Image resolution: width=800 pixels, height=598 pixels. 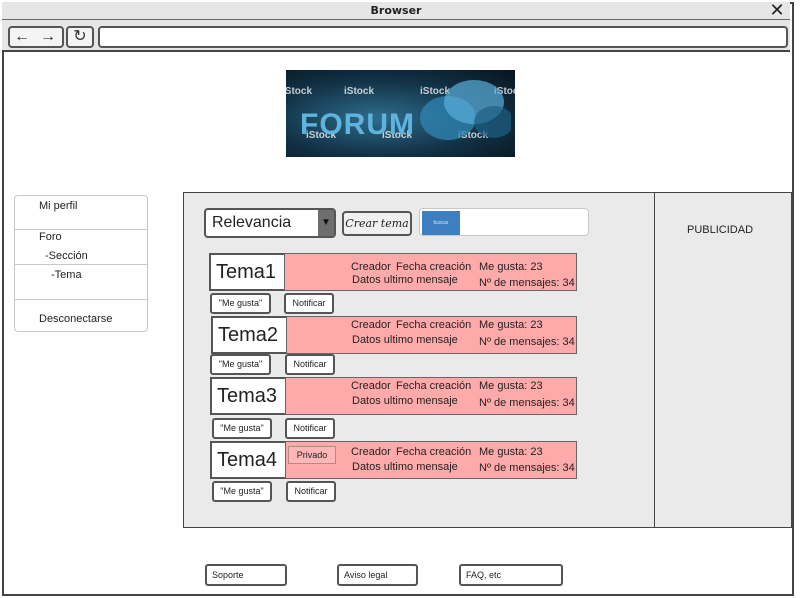 I want to click on sort-selected-value: Relevancia, so click(x=252, y=222).